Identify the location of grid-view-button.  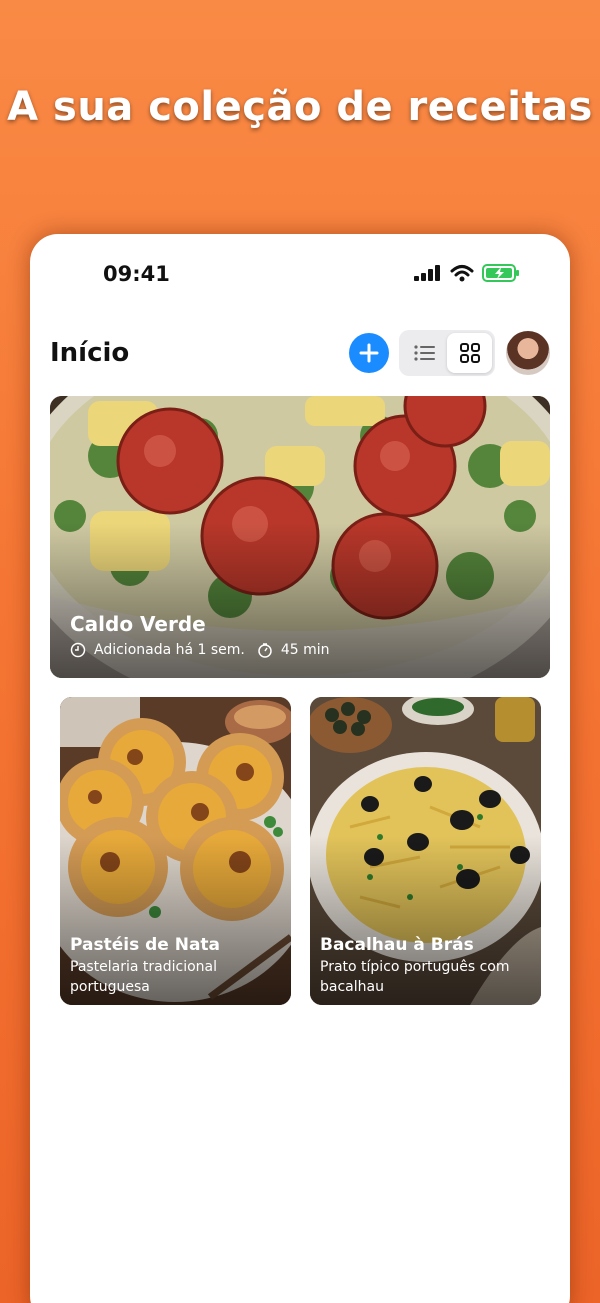
(469, 353).